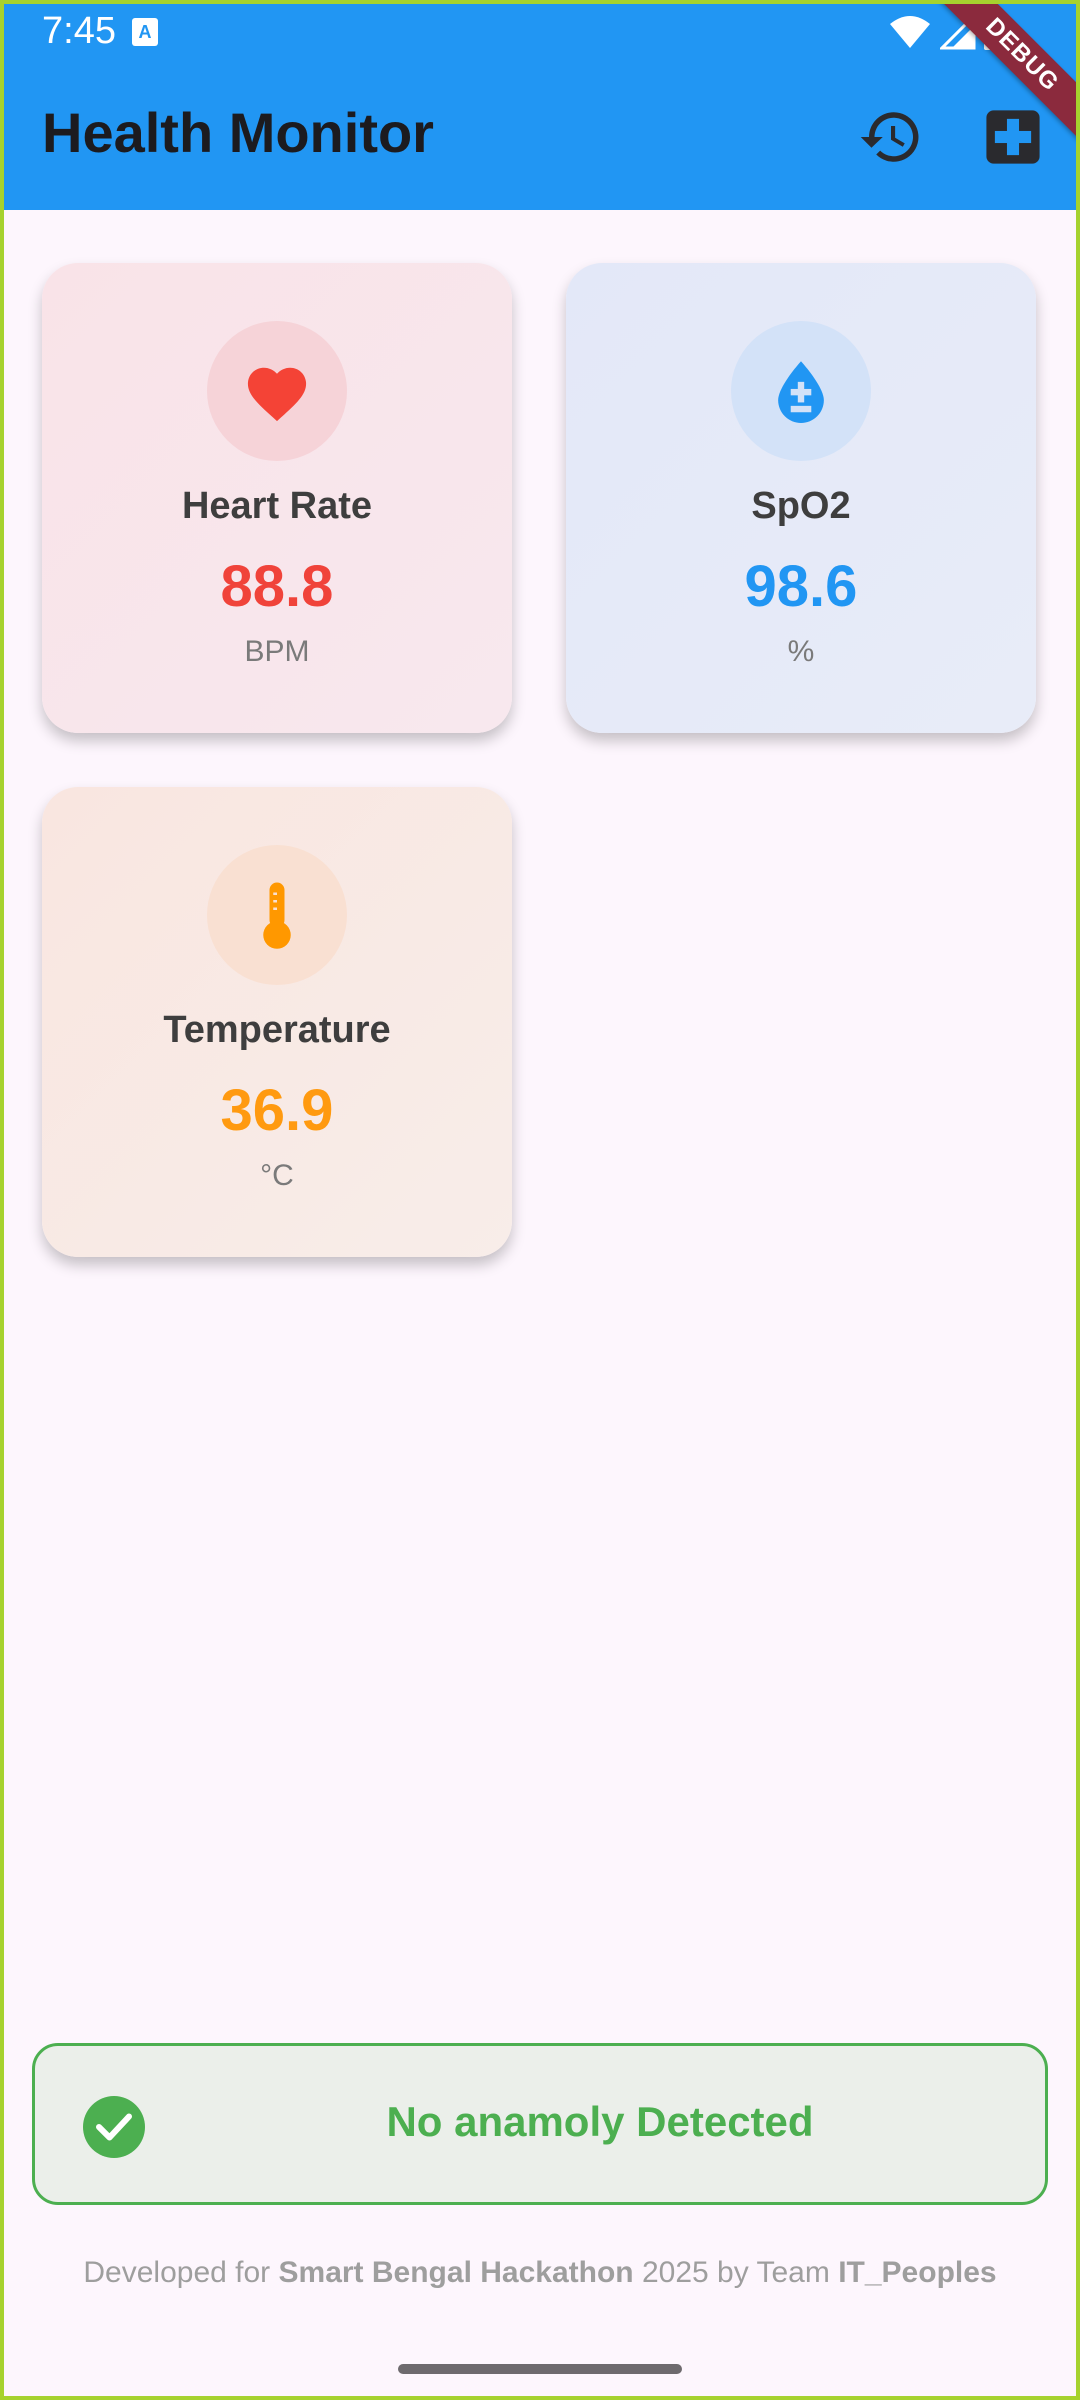  Describe the element at coordinates (114, 2127) in the screenshot. I see `check-circle-icon` at that location.